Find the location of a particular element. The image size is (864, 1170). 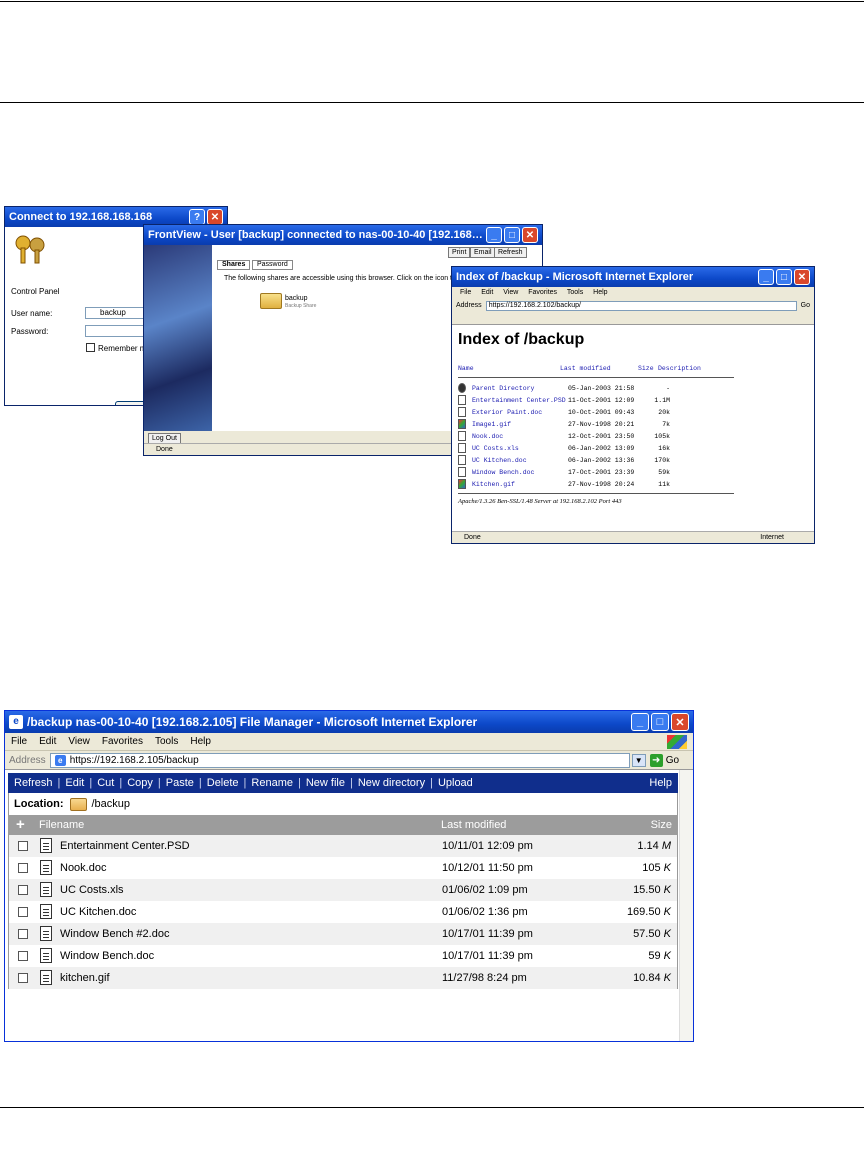

file-link: Window Bench.doc is located at coordinates (503, 472).